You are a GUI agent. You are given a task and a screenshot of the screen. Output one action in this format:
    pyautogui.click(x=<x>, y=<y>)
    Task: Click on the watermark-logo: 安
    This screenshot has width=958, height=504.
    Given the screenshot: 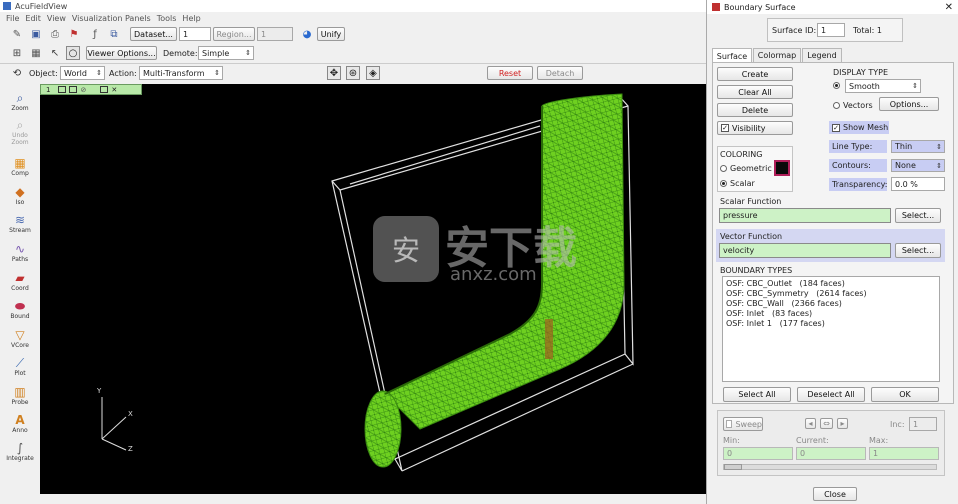 What is the action you would take?
    pyautogui.click(x=406, y=249)
    